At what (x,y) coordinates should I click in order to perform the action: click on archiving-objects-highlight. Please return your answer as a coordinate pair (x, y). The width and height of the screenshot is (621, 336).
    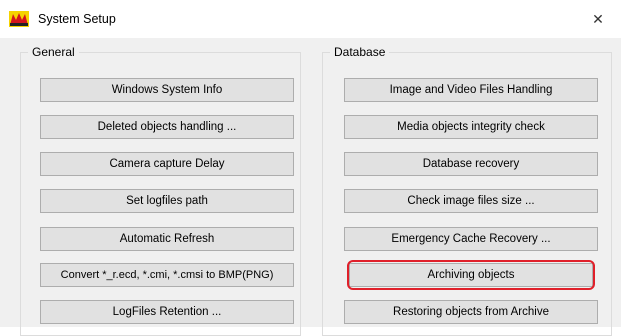
    Looking at the image, I should click on (471, 275).